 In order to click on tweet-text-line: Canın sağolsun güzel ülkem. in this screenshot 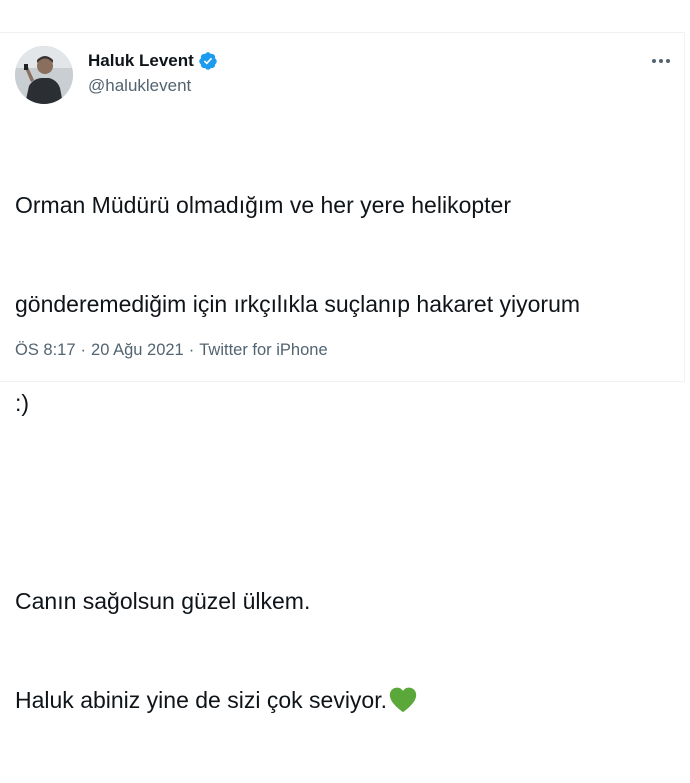, I will do `click(163, 601)`.